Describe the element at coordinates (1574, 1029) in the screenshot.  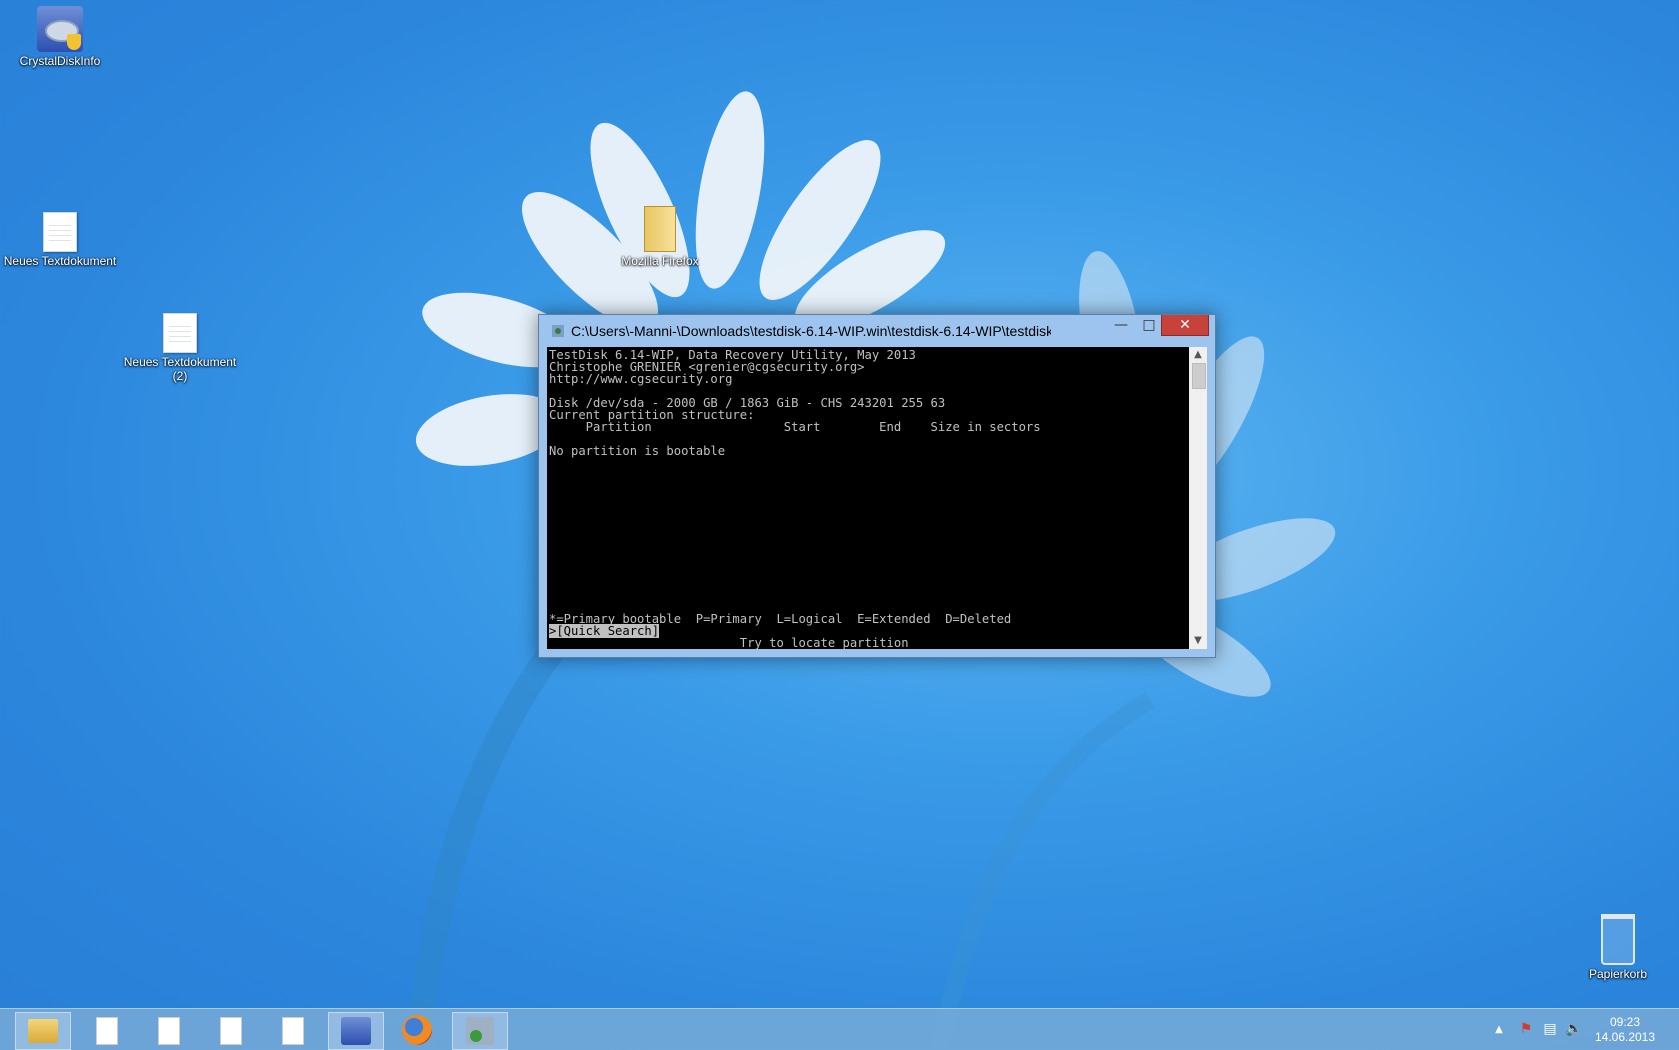
I see `volume-icon: 🔈` at that location.